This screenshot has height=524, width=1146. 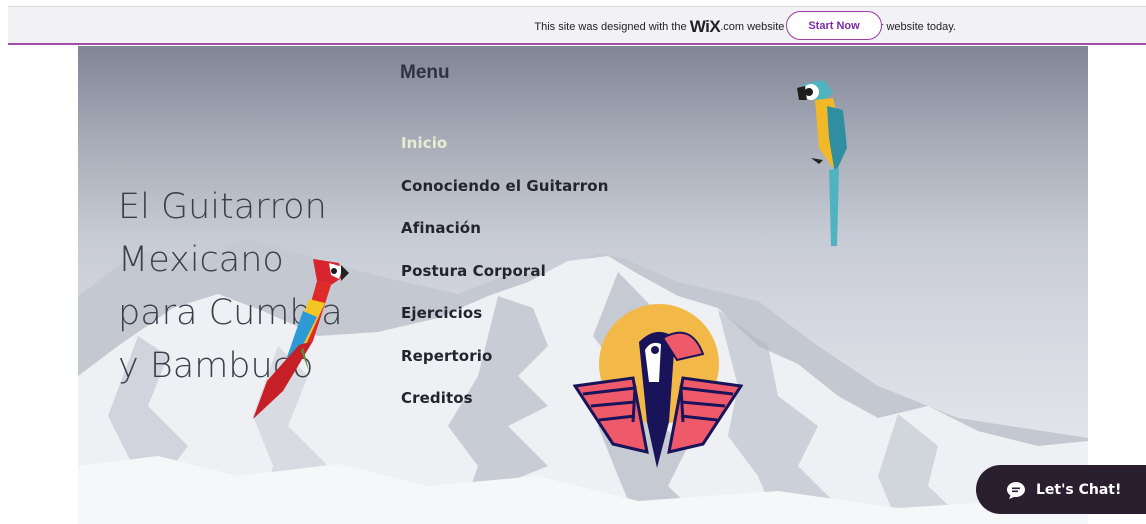 What do you see at coordinates (425, 72) in the screenshot?
I see `menu-heading: Menu` at bounding box center [425, 72].